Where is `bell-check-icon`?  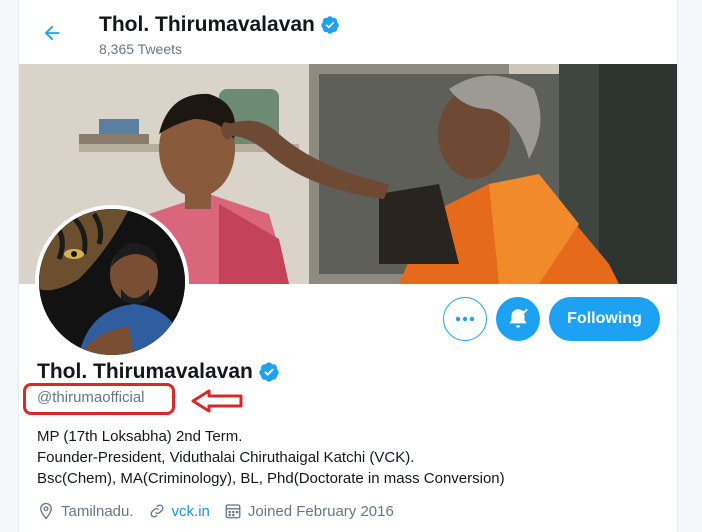
bell-check-icon is located at coordinates (518, 318).